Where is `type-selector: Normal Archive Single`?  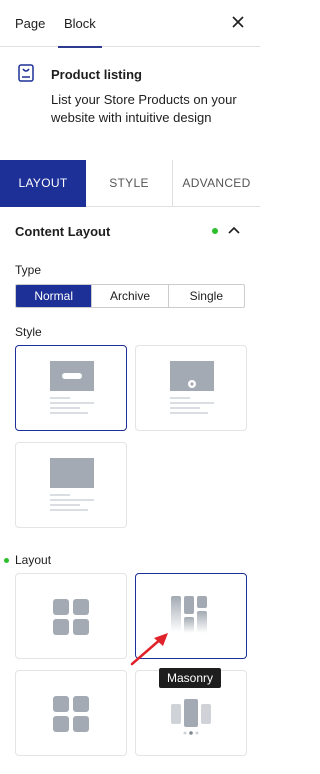
type-selector: Normal Archive Single is located at coordinates (130, 296).